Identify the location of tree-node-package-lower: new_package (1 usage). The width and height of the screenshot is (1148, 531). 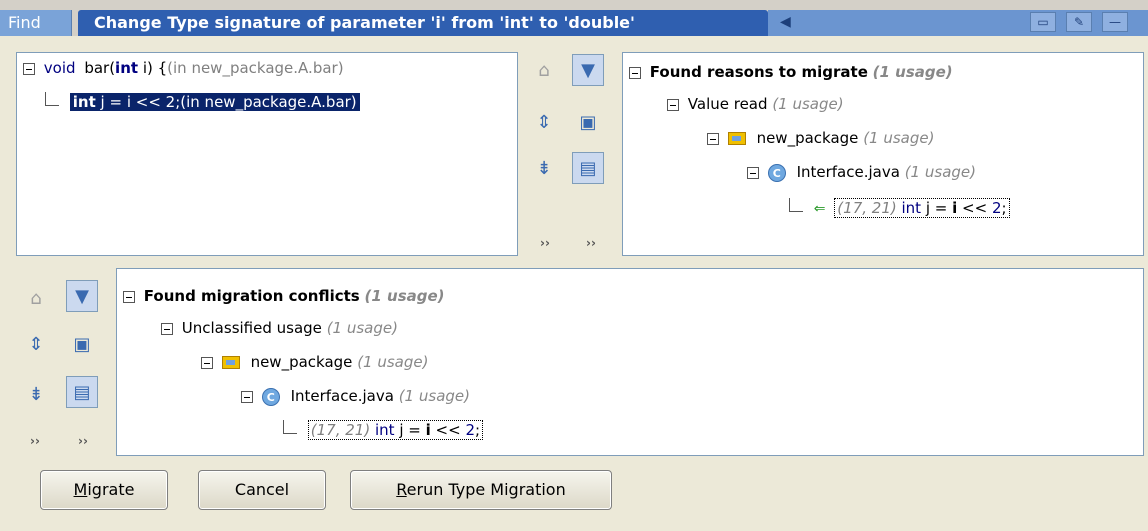
(314, 362).